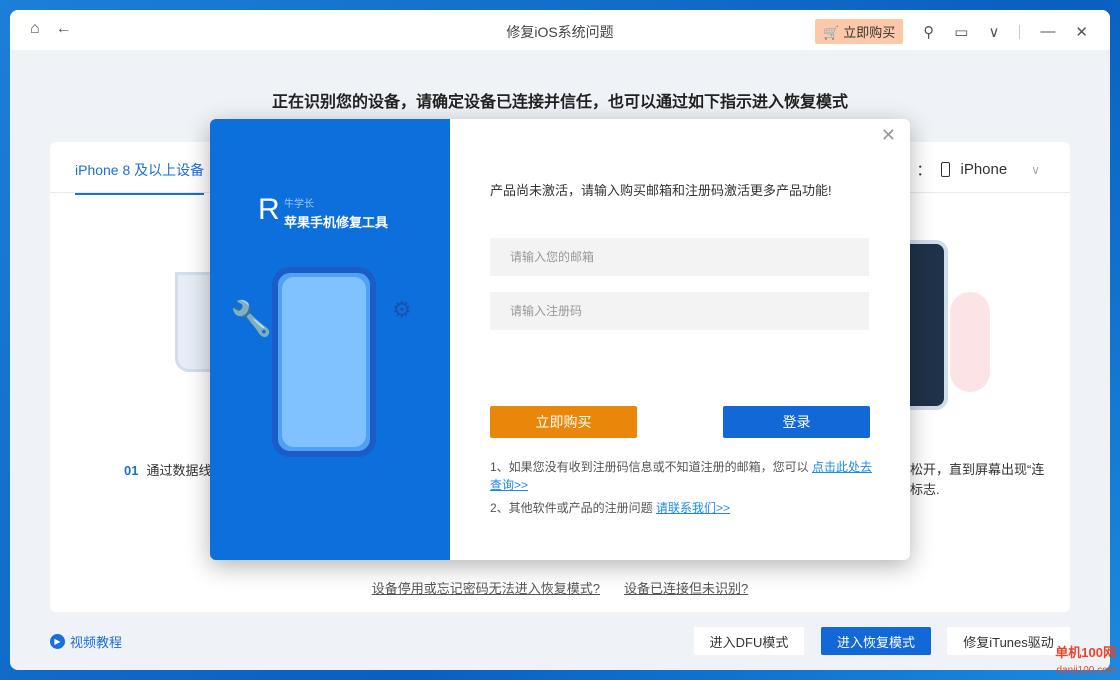 This screenshot has width=1120, height=680. What do you see at coordinates (402, 309) in the screenshot?
I see `gear-icon: ⚙` at bounding box center [402, 309].